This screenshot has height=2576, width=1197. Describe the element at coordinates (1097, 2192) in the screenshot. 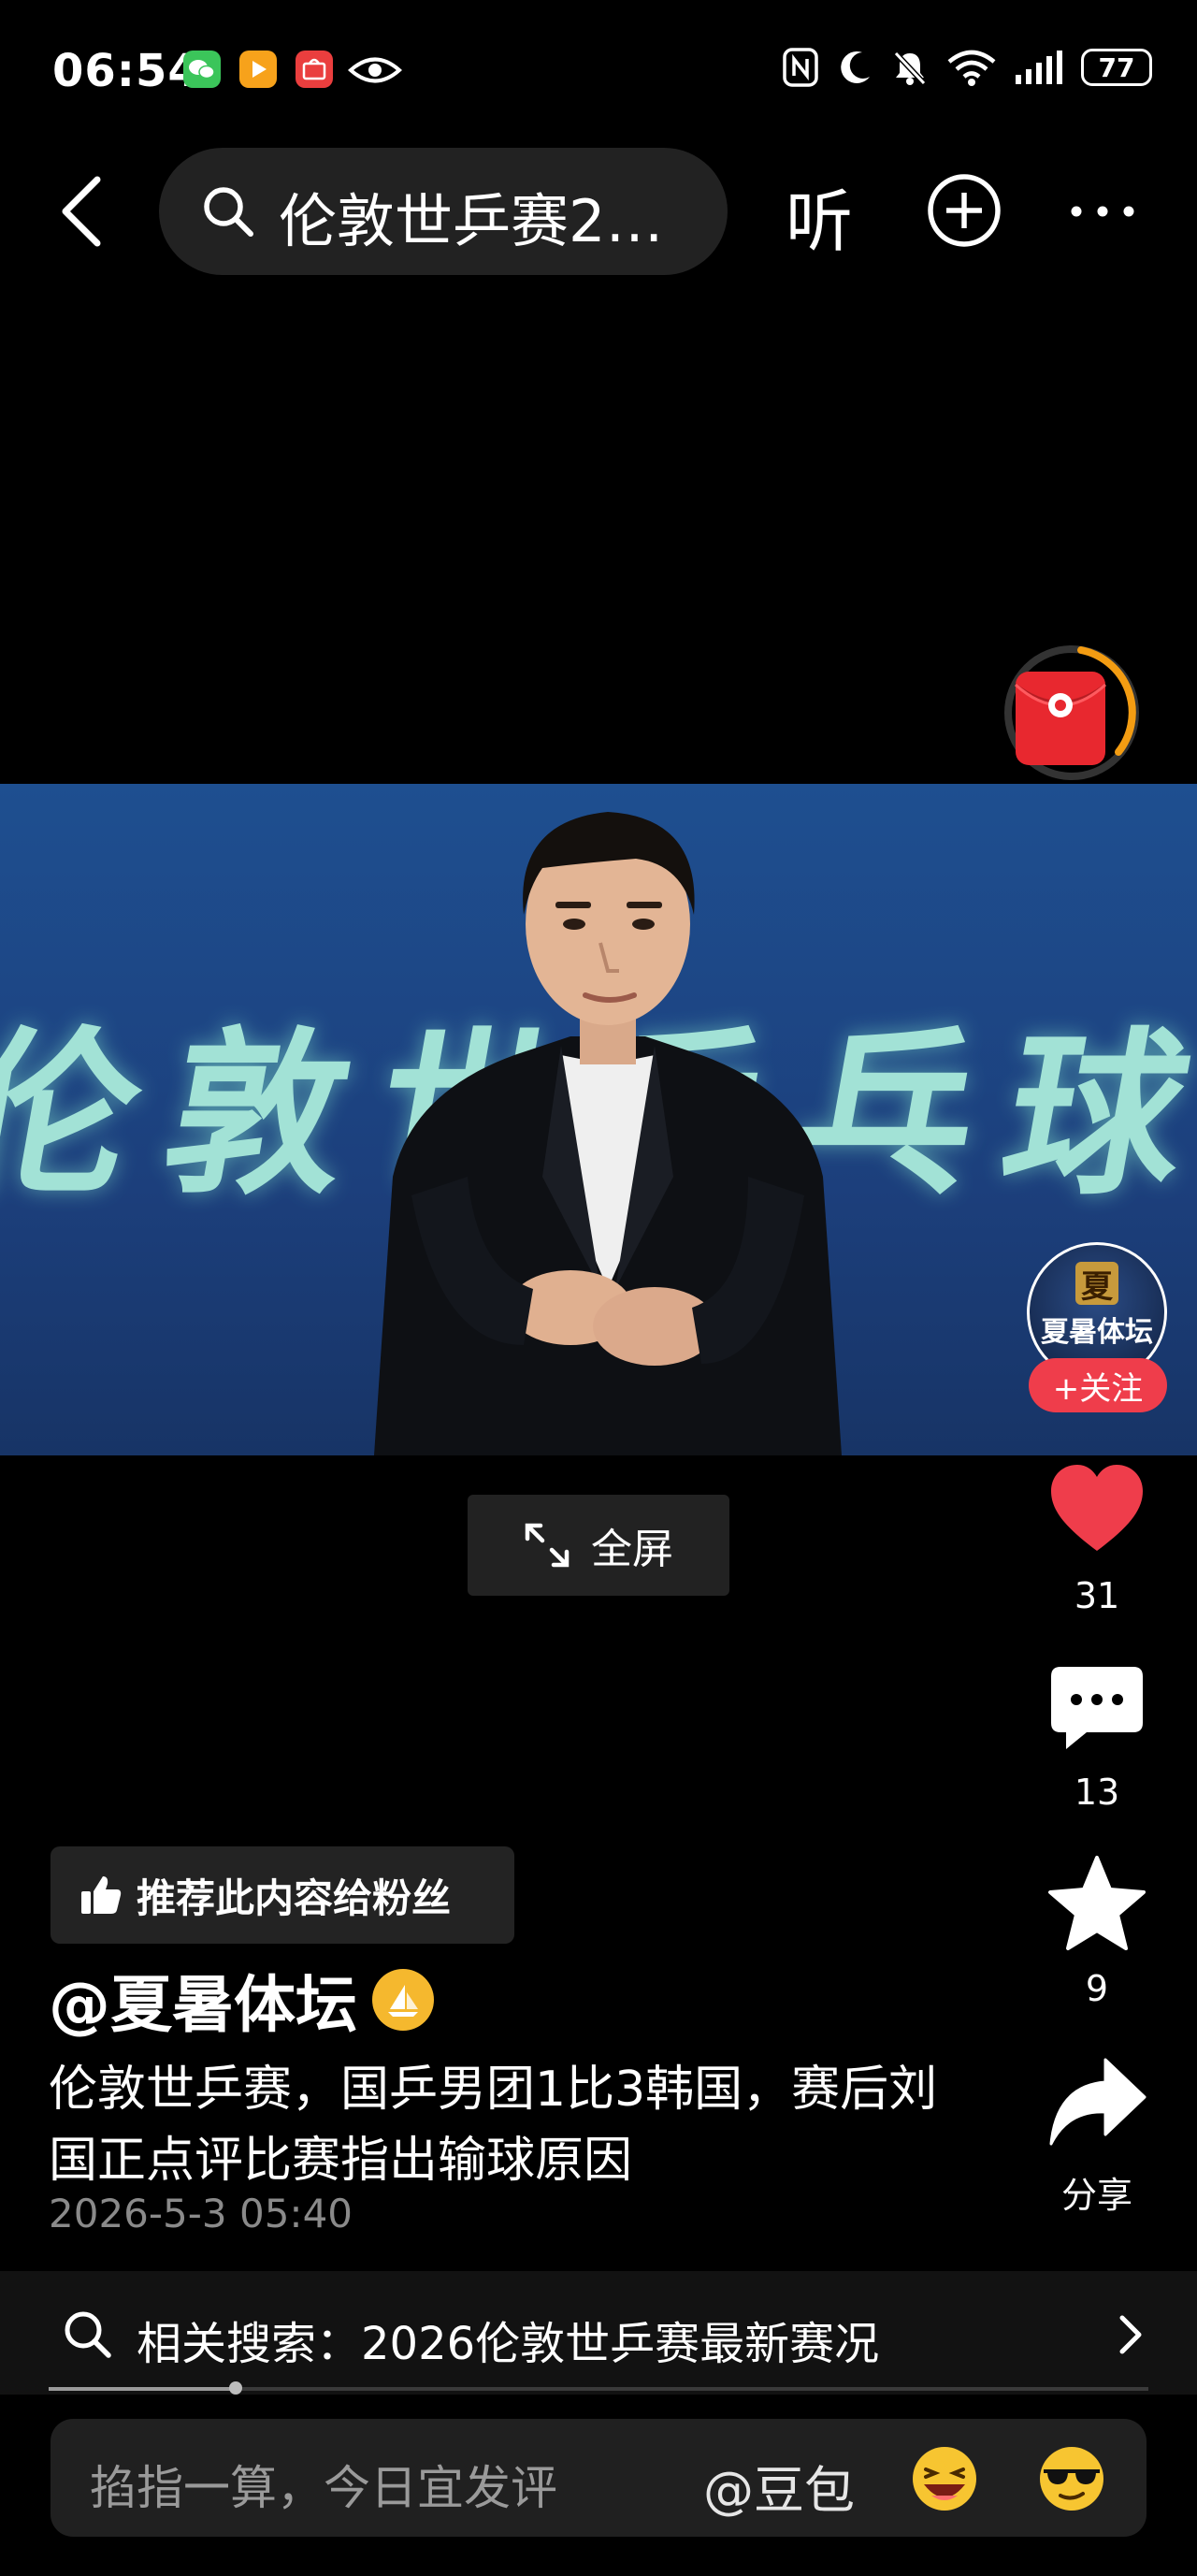

I see `share-label: 分享` at that location.